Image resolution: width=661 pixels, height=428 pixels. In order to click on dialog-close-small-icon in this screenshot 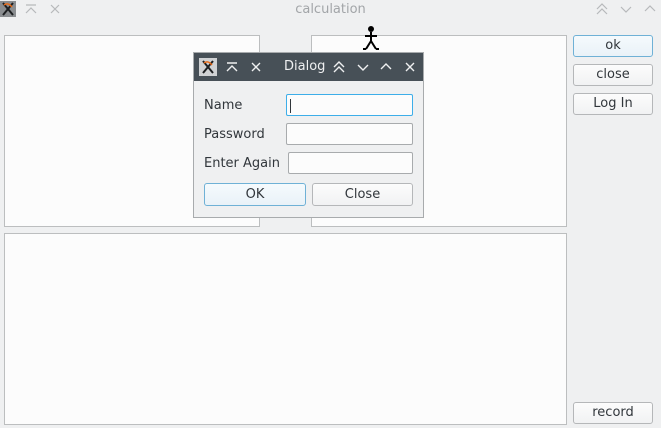, I will do `click(256, 67)`.